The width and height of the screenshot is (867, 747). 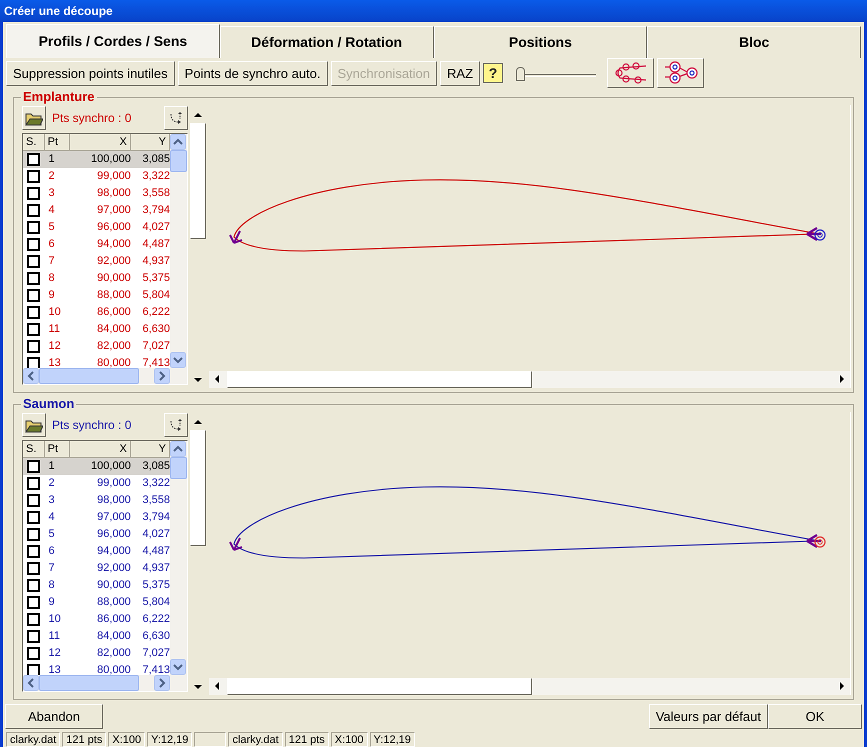 I want to click on table-cell-text: 3,794, so click(x=155, y=210).